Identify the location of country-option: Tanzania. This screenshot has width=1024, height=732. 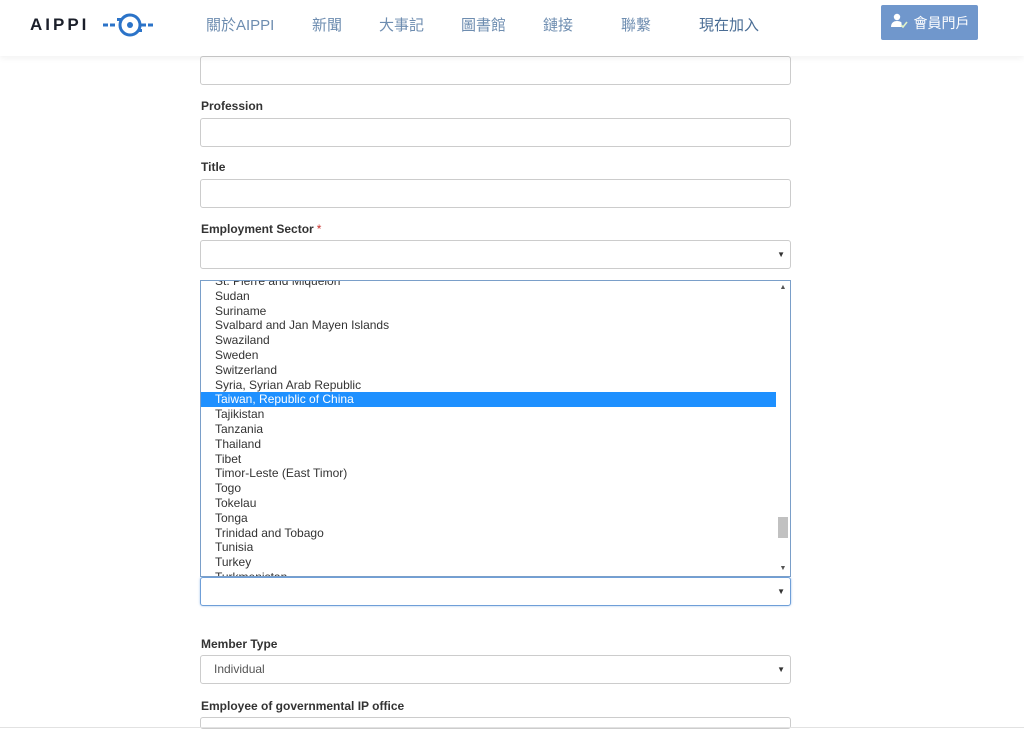
(489, 429).